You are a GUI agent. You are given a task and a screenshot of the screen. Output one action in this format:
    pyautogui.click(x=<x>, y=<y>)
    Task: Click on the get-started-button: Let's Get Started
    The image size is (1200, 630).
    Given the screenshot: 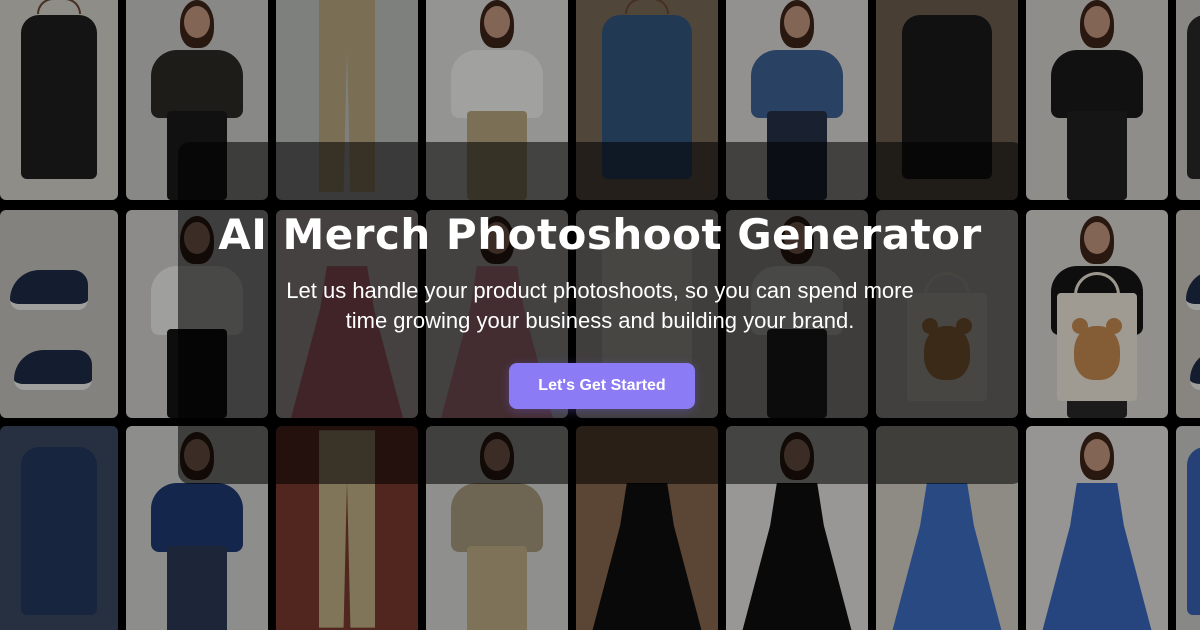 What is the action you would take?
    pyautogui.click(x=602, y=386)
    